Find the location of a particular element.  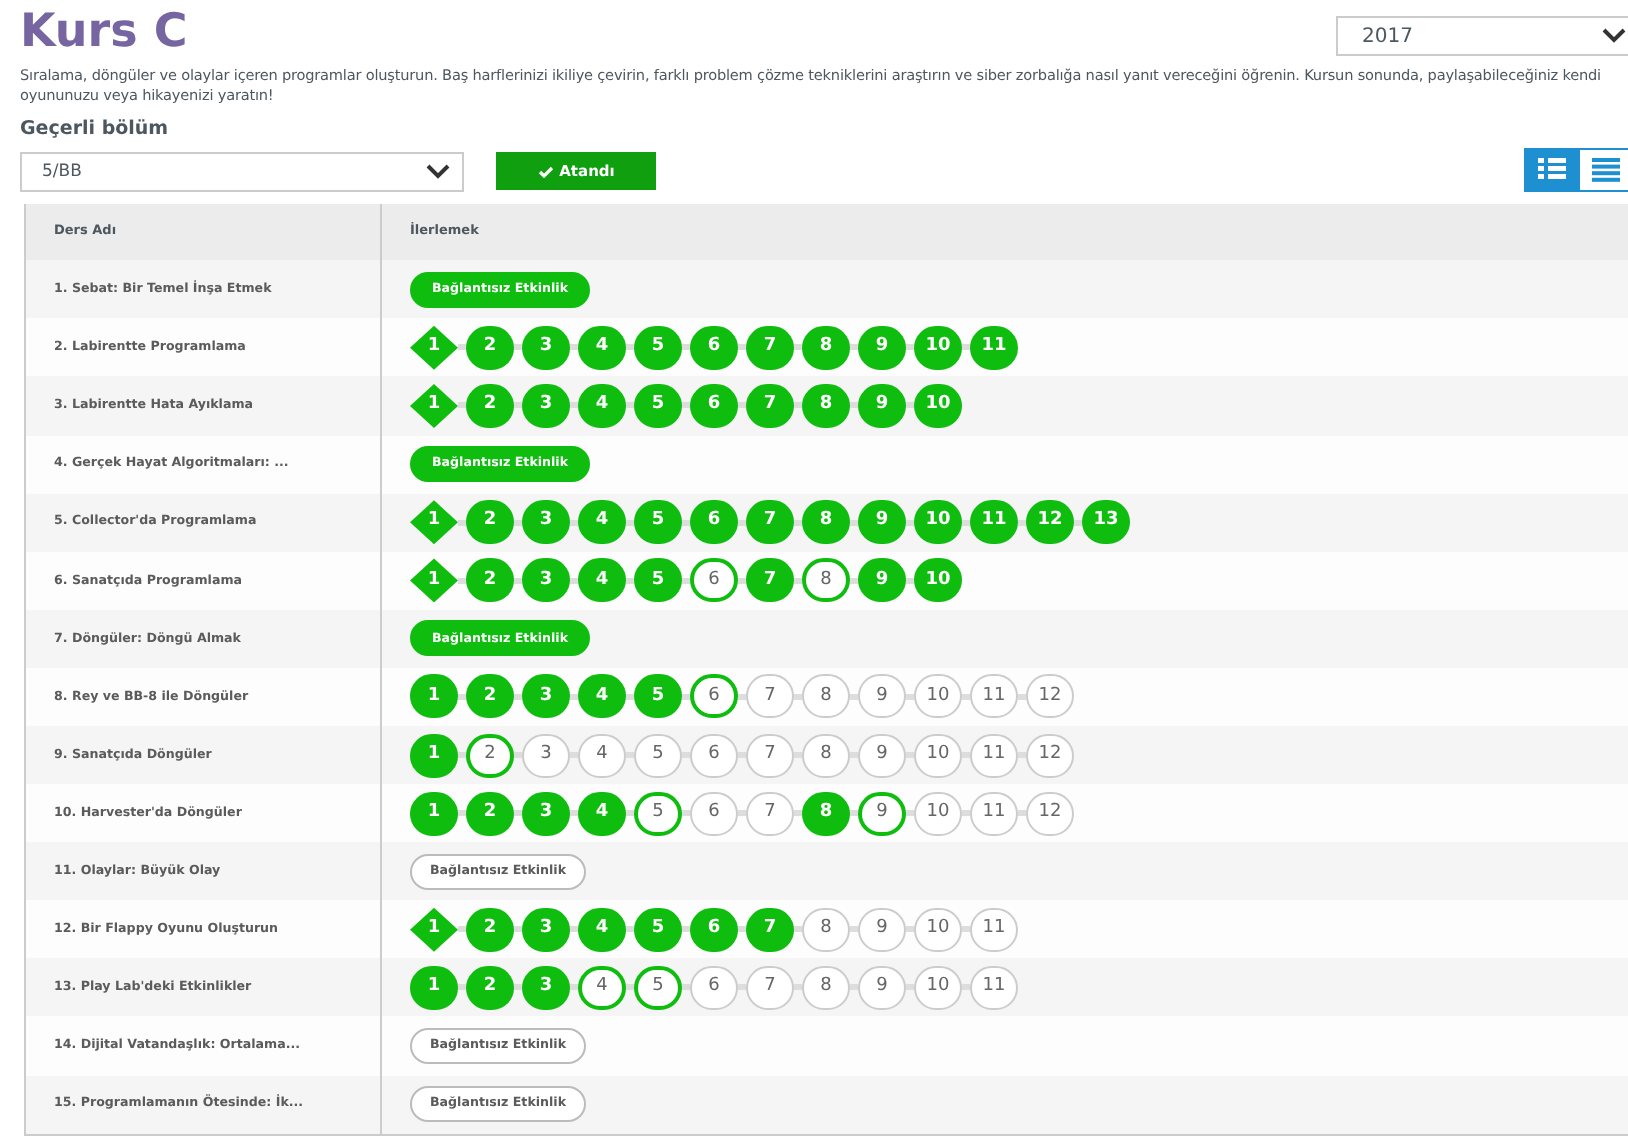

section-select: 5/BB is located at coordinates (242, 172).